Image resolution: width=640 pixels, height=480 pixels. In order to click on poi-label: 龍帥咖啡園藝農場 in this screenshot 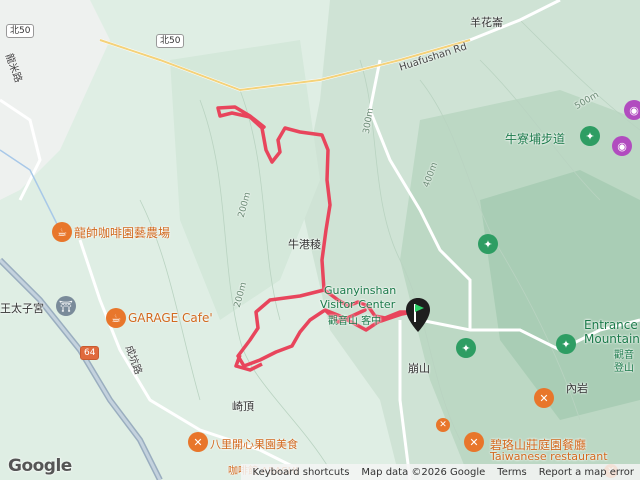, I will do `click(122, 232)`.